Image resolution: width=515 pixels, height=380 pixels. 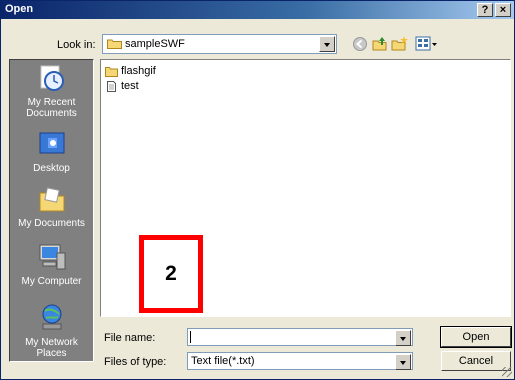 What do you see at coordinates (403, 362) in the screenshot?
I see `files-of-type-dropdown-arrow` at bounding box center [403, 362].